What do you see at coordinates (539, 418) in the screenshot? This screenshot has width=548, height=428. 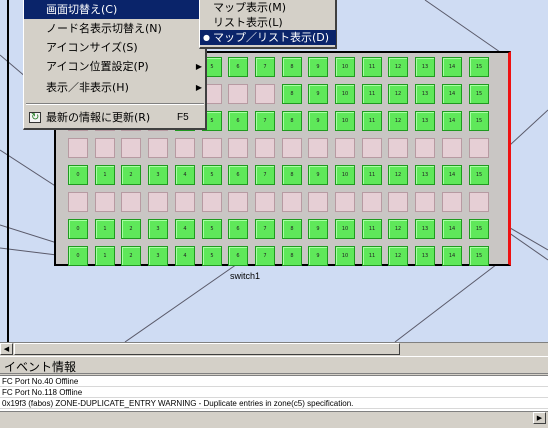 I see `scroll-right-arrow-icon: ▶` at bounding box center [539, 418].